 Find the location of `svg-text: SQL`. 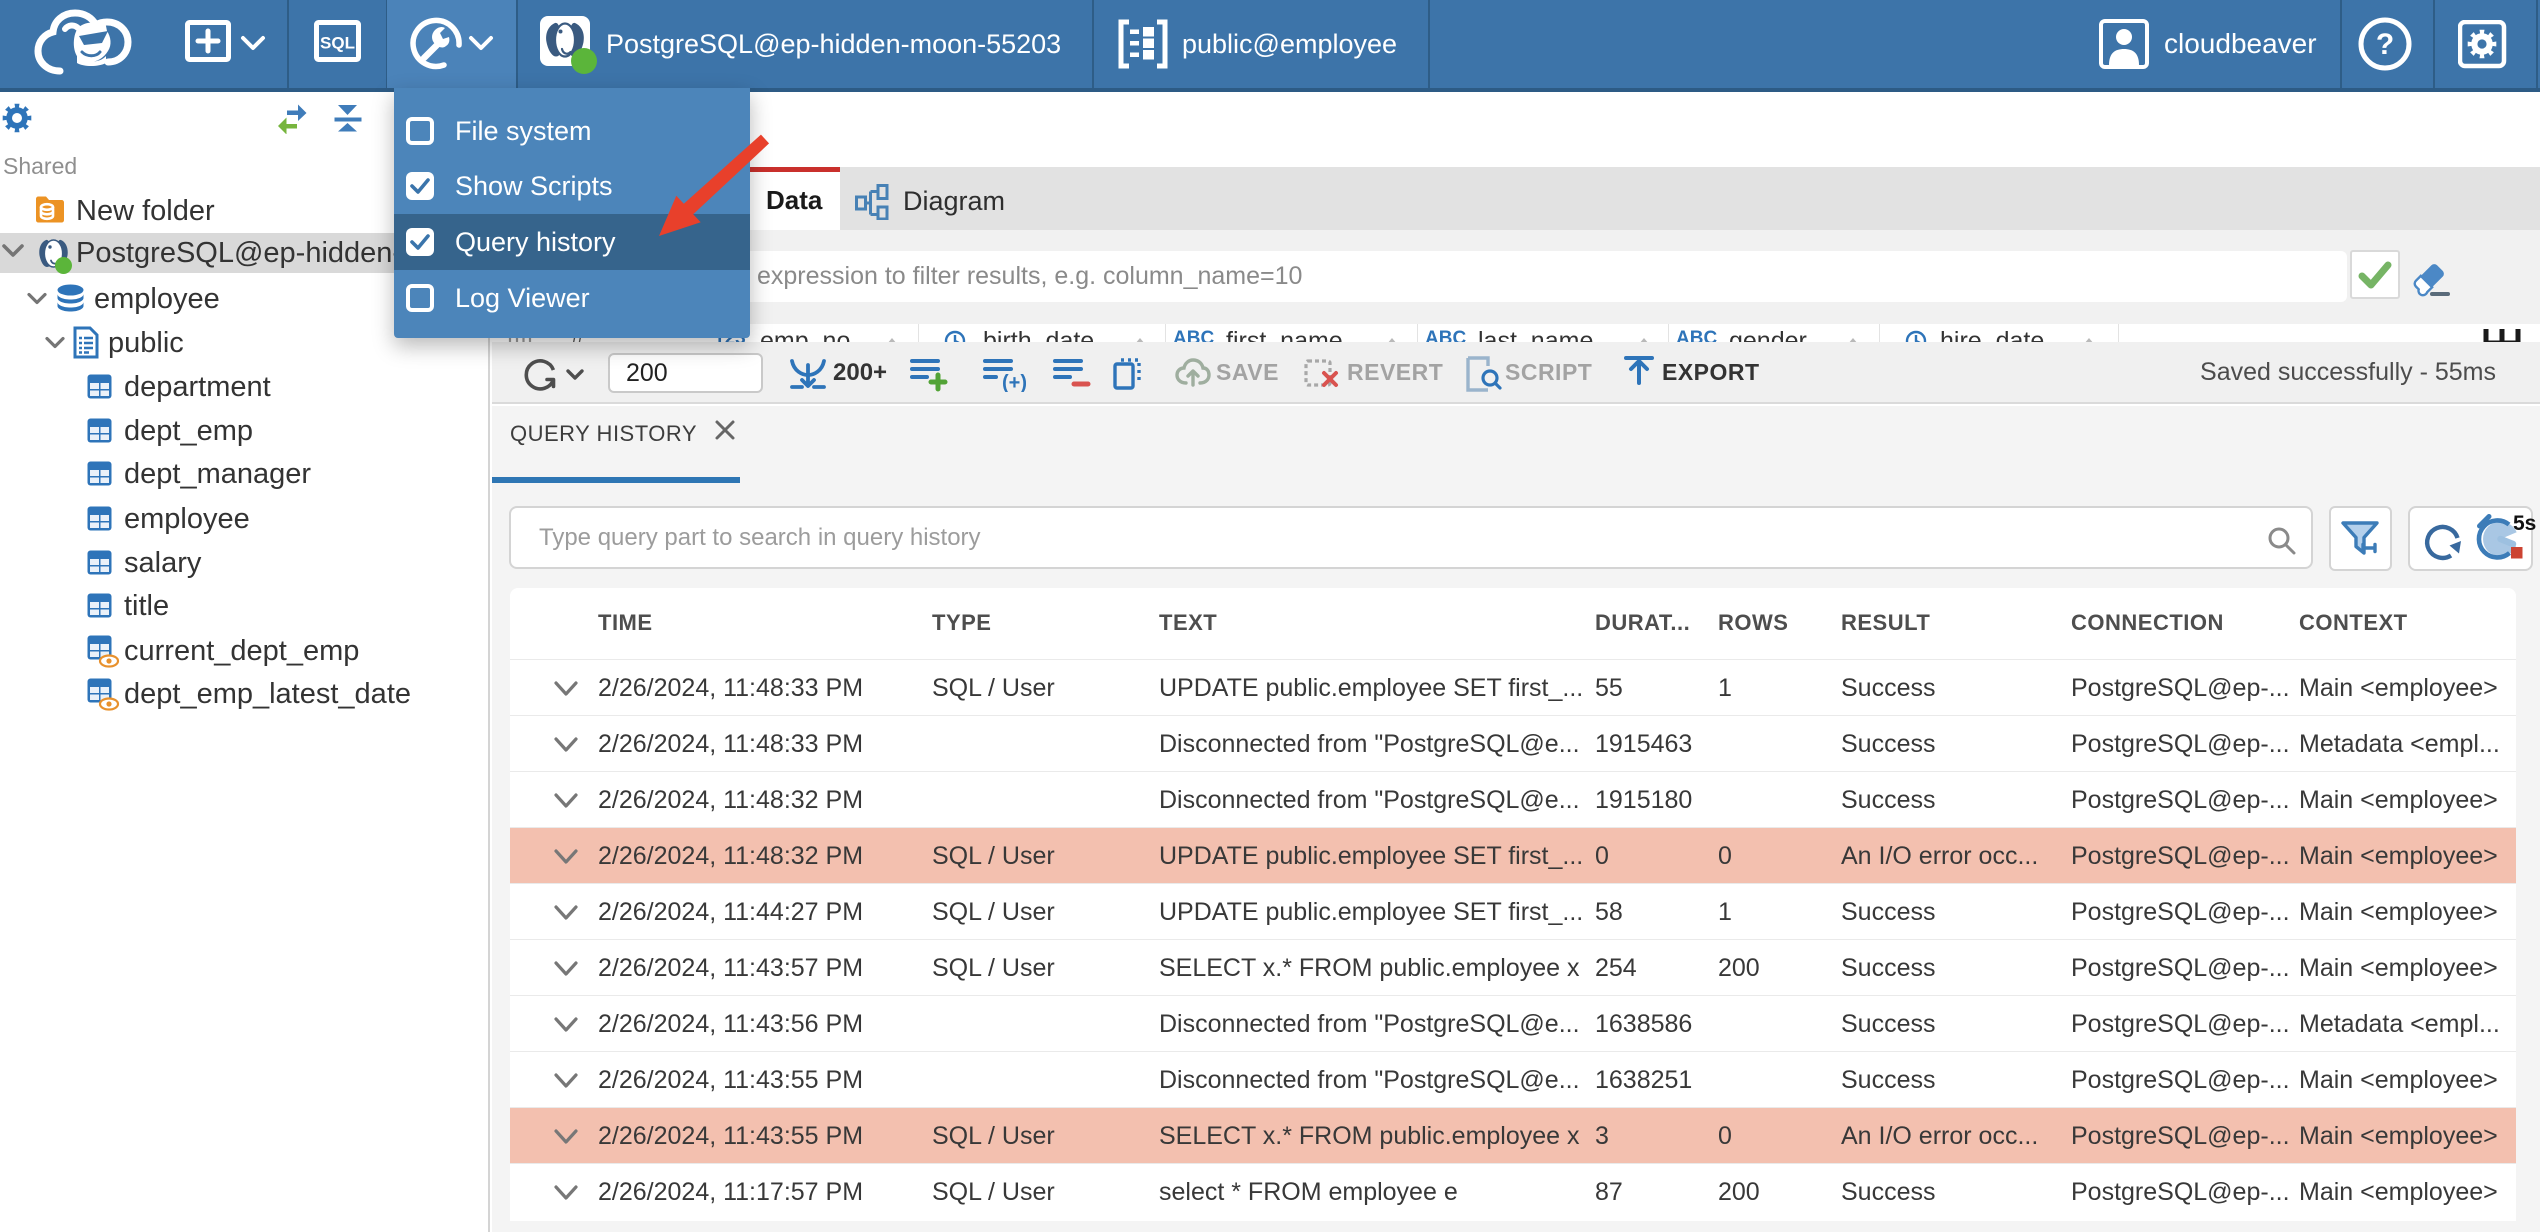

svg-text: SQL is located at coordinates (337, 43).